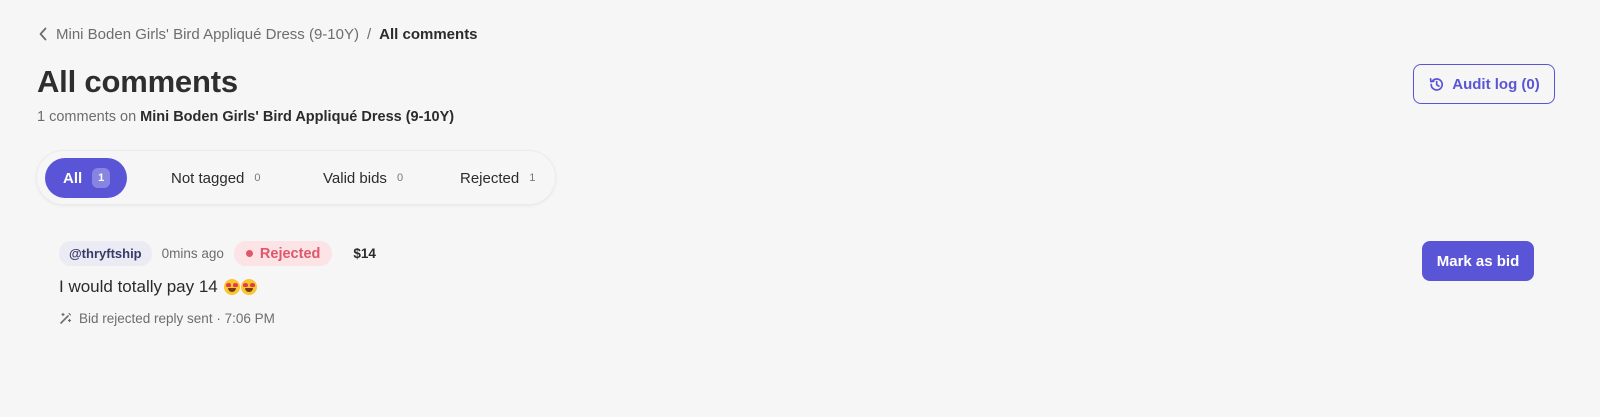 The image size is (1600, 417). I want to click on tab-label: All, so click(73, 178).